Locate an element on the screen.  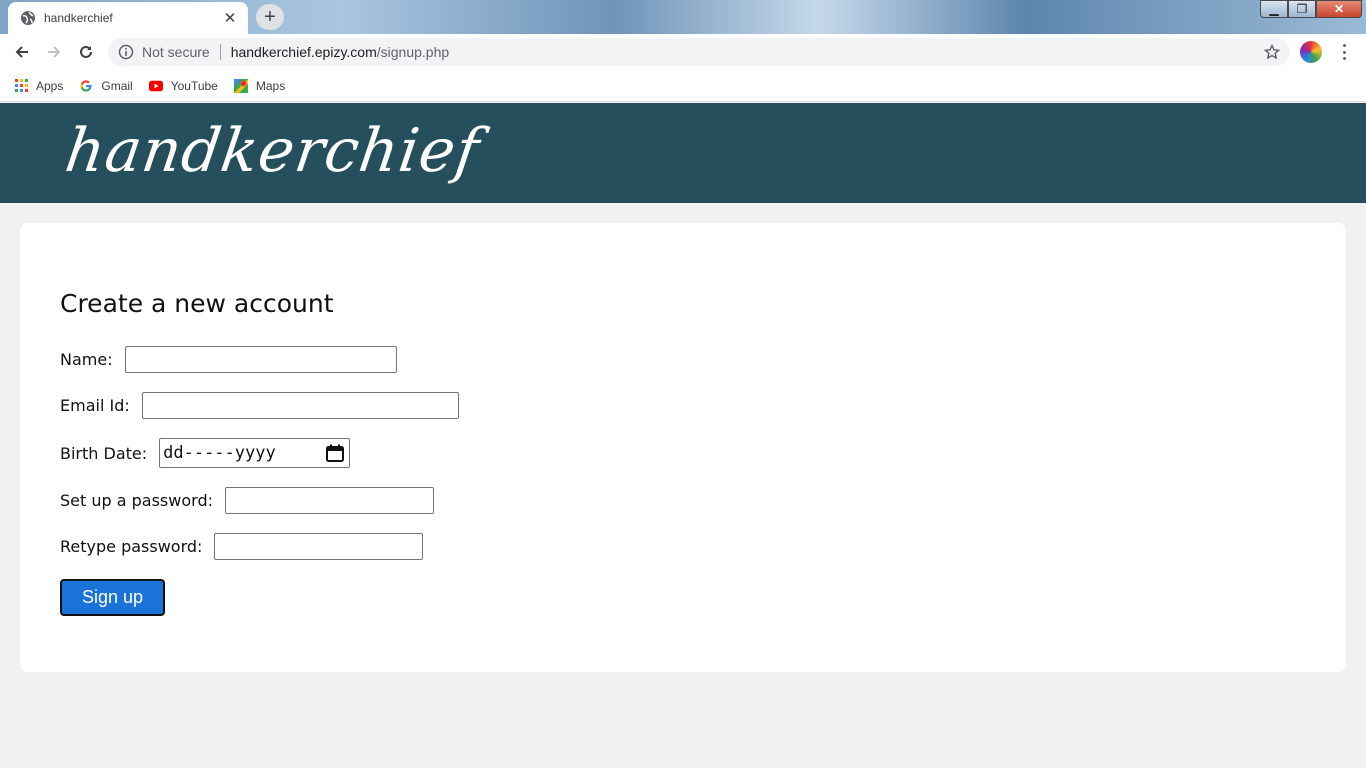
retype-password-row: Retype password: is located at coordinates (242, 546).